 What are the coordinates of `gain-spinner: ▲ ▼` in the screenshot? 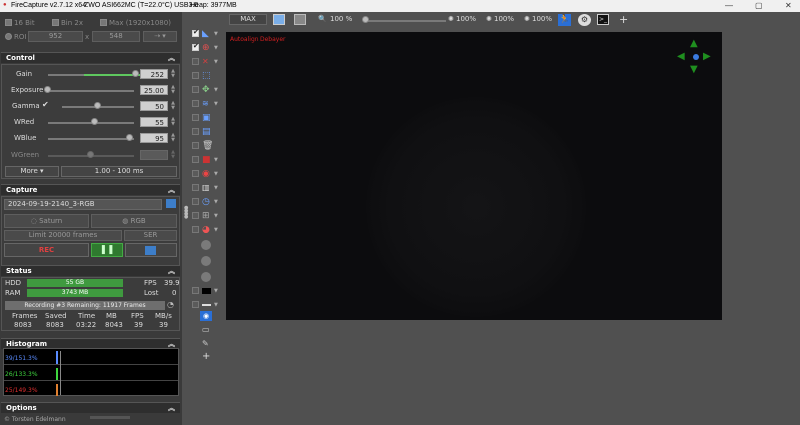 It's located at (173, 74).